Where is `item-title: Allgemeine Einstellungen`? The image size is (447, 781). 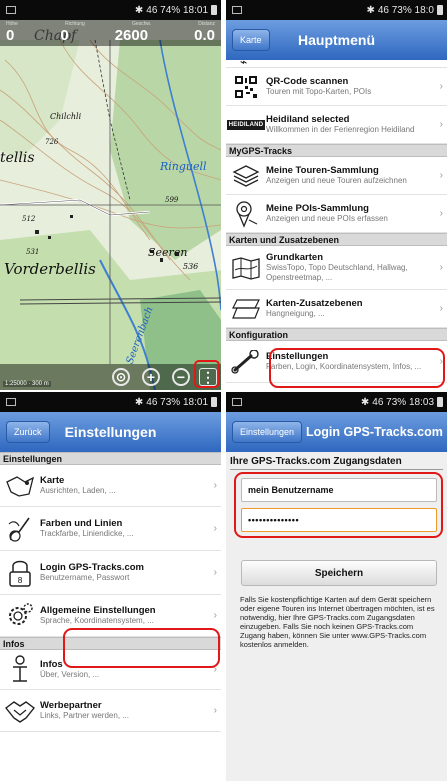 item-title: Allgemeine Einstellungen is located at coordinates (98, 610).